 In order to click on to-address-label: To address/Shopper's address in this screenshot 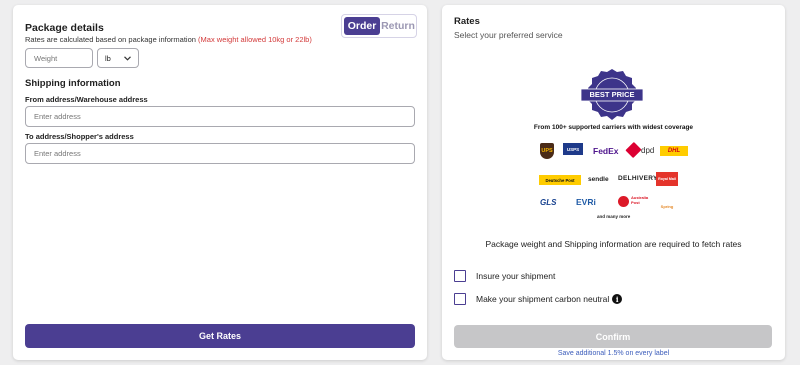, I will do `click(79, 136)`.